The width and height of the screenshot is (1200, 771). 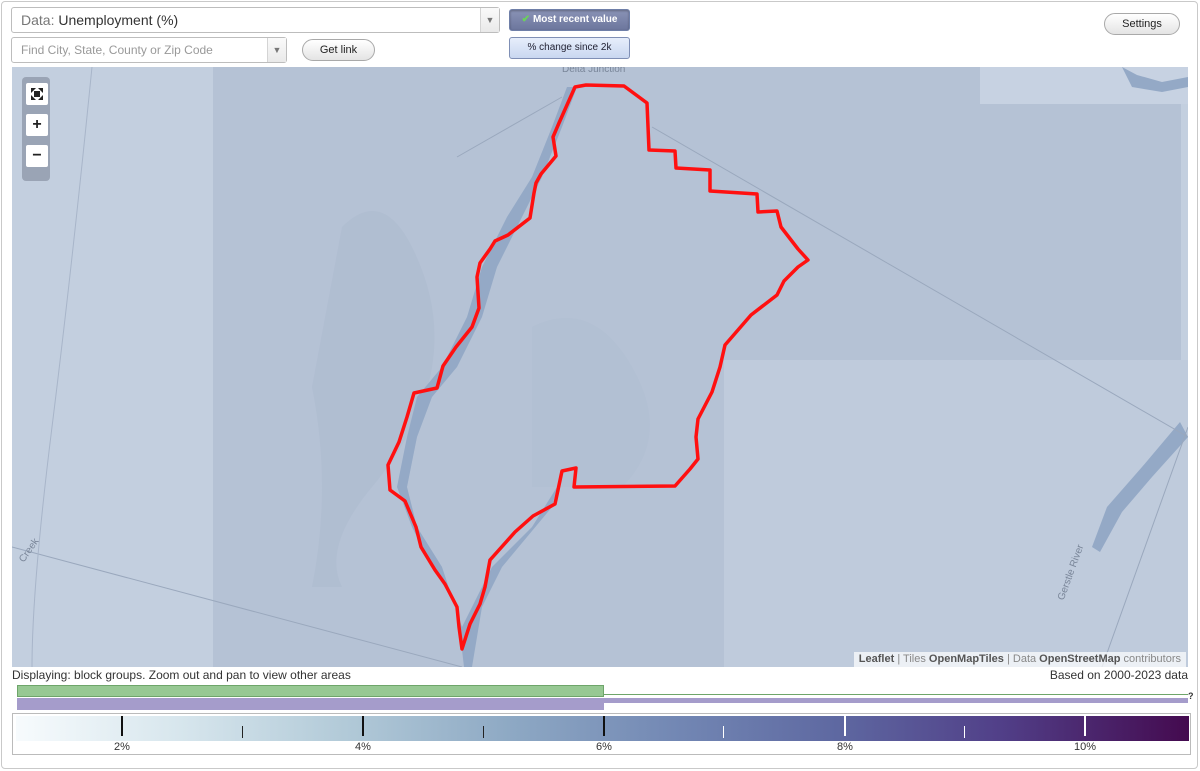 I want to click on location-search-input, so click(x=149, y=50).